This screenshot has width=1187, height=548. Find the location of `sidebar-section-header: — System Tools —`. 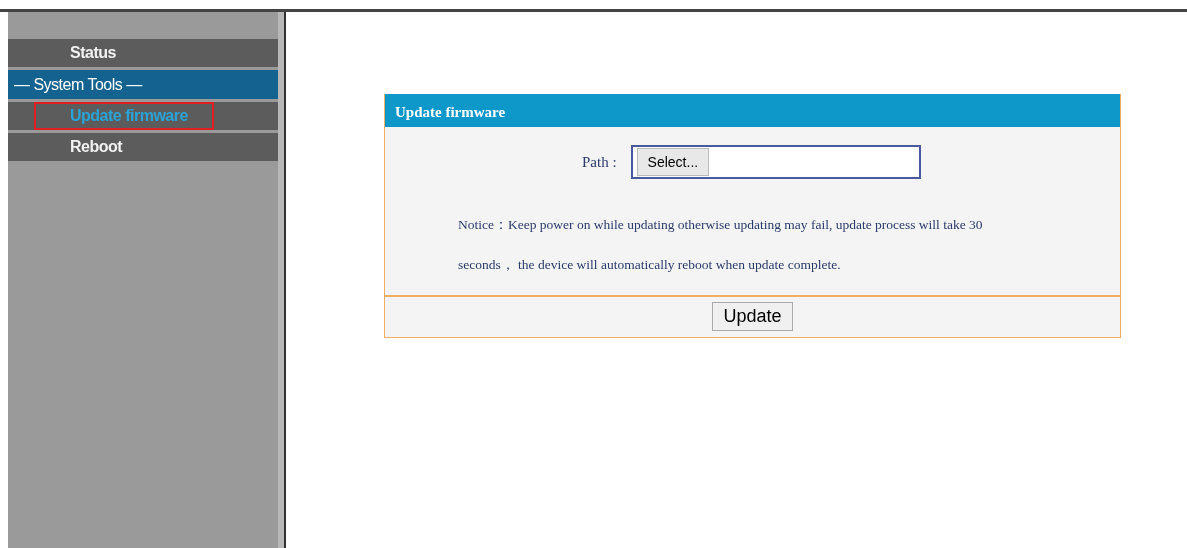

sidebar-section-header: — System Tools — is located at coordinates (143, 84).